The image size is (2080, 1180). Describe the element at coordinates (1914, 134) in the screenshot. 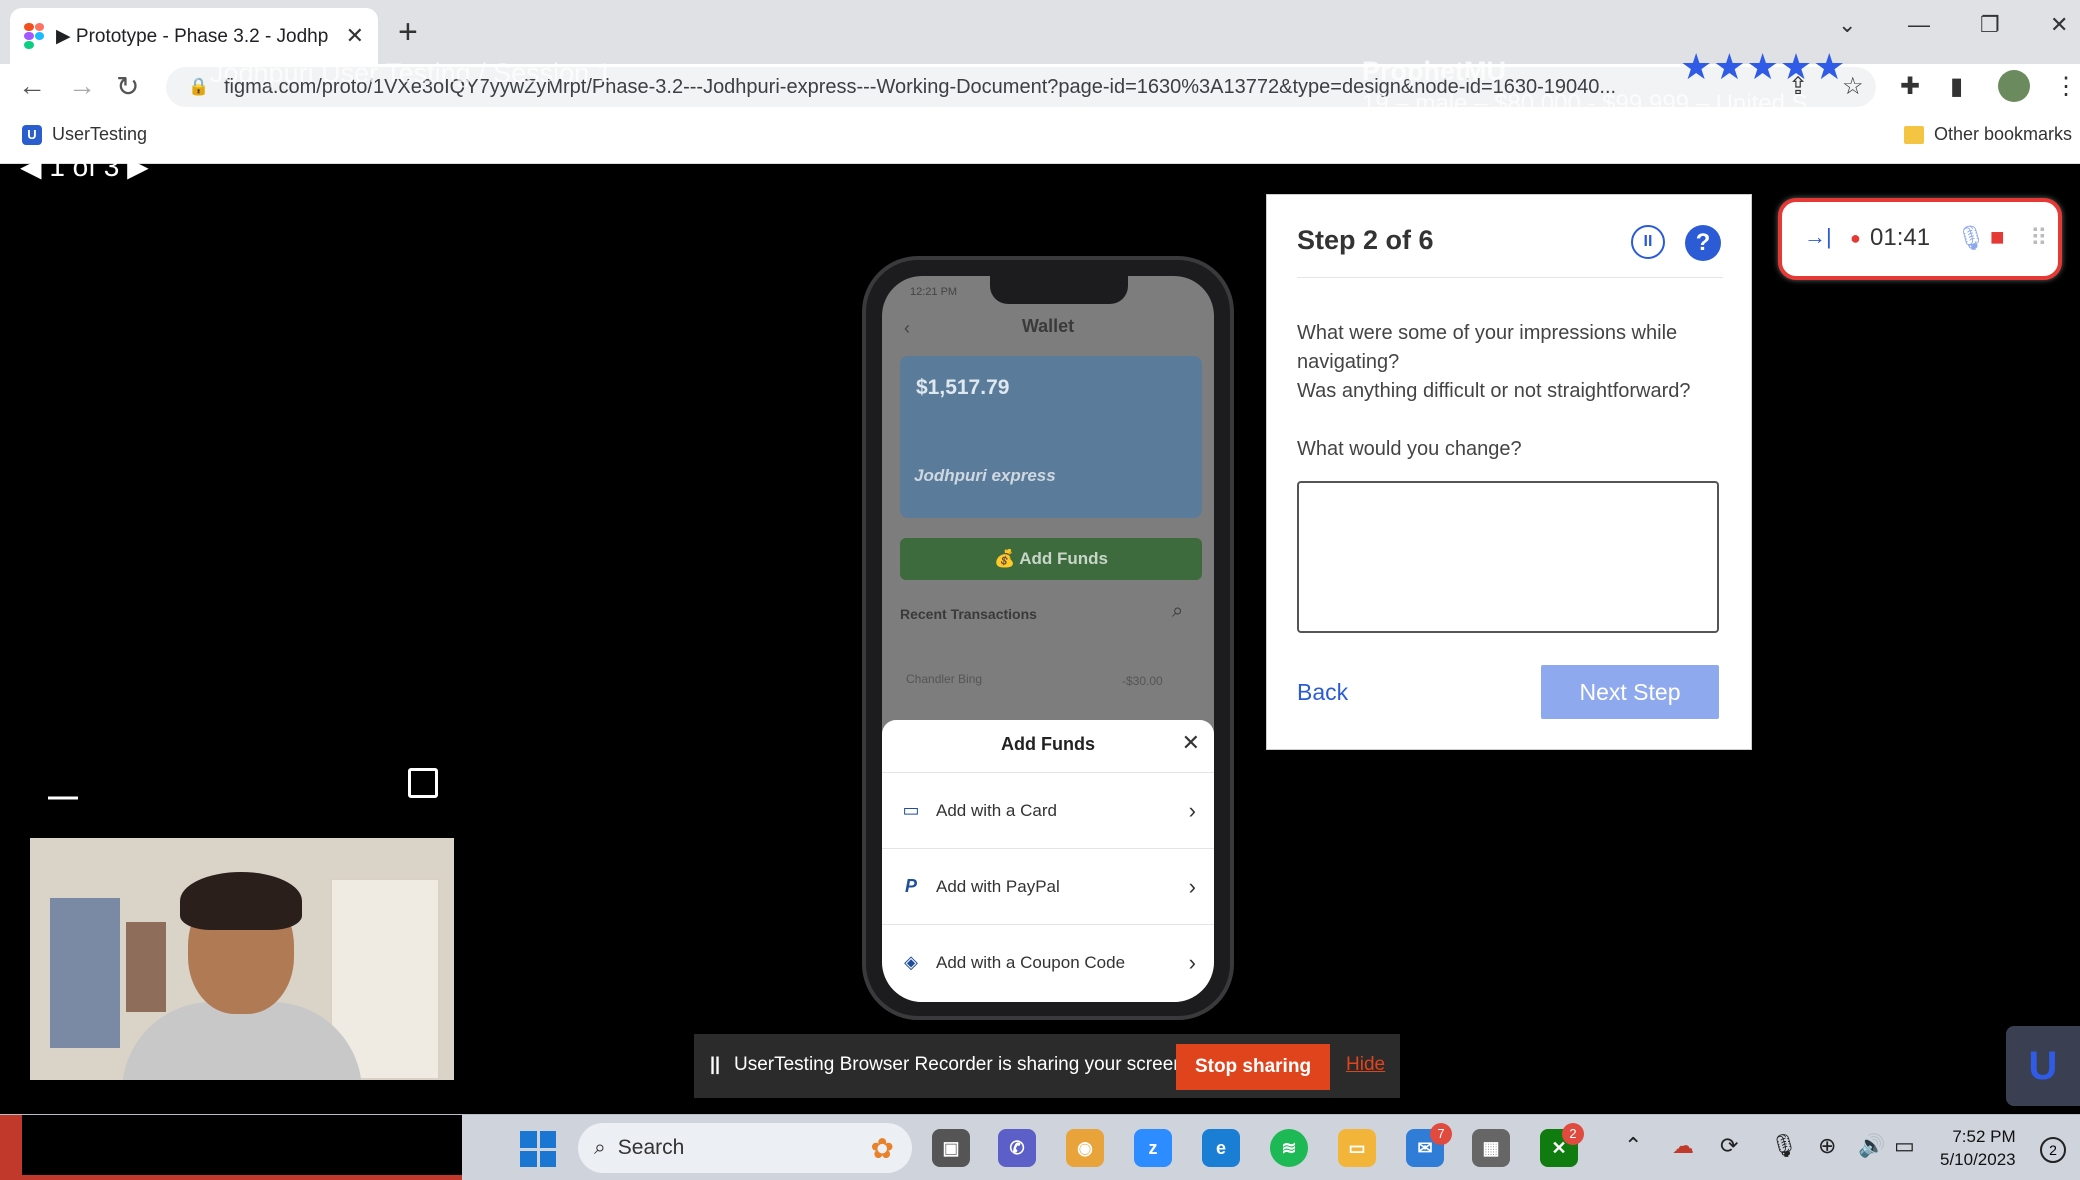

I see `folder-icon` at that location.